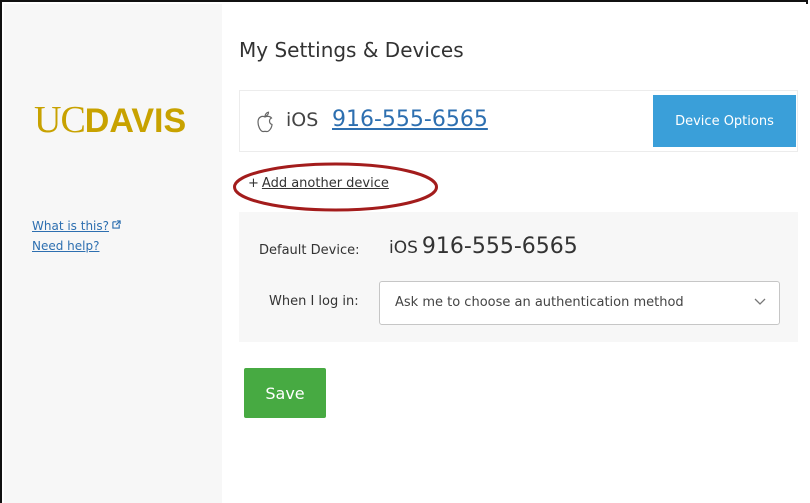 The width and height of the screenshot is (810, 503). I want to click on need-help-link: Need help?, so click(65, 246).